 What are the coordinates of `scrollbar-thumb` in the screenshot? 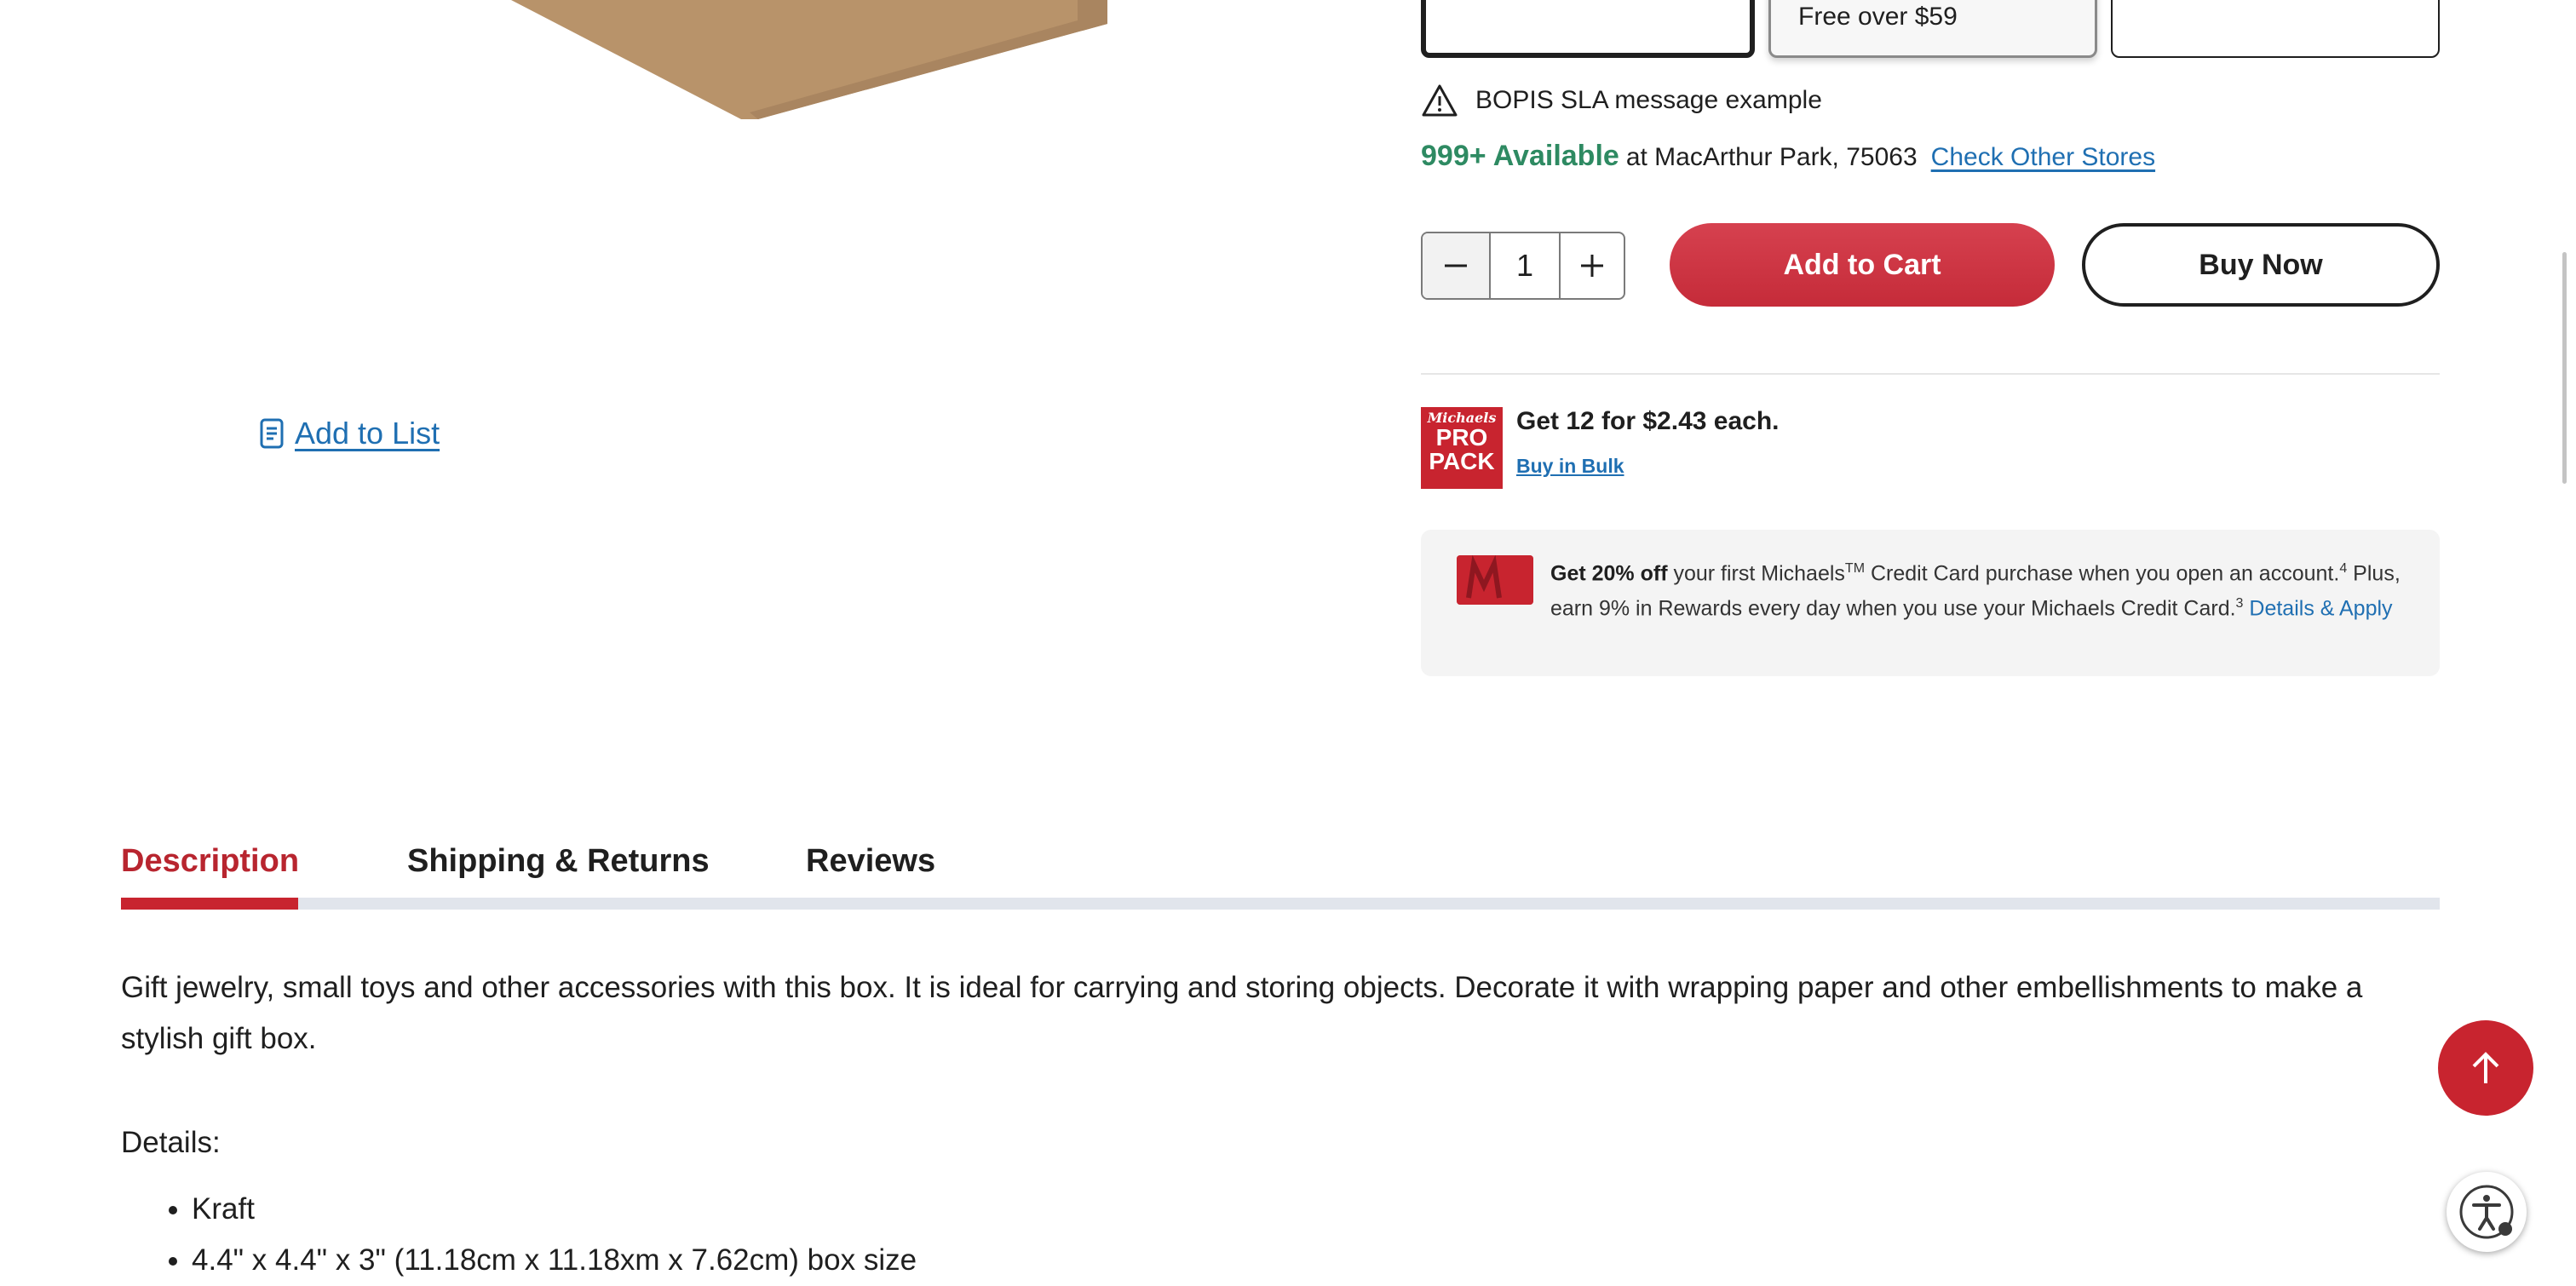 It's located at (2565, 368).